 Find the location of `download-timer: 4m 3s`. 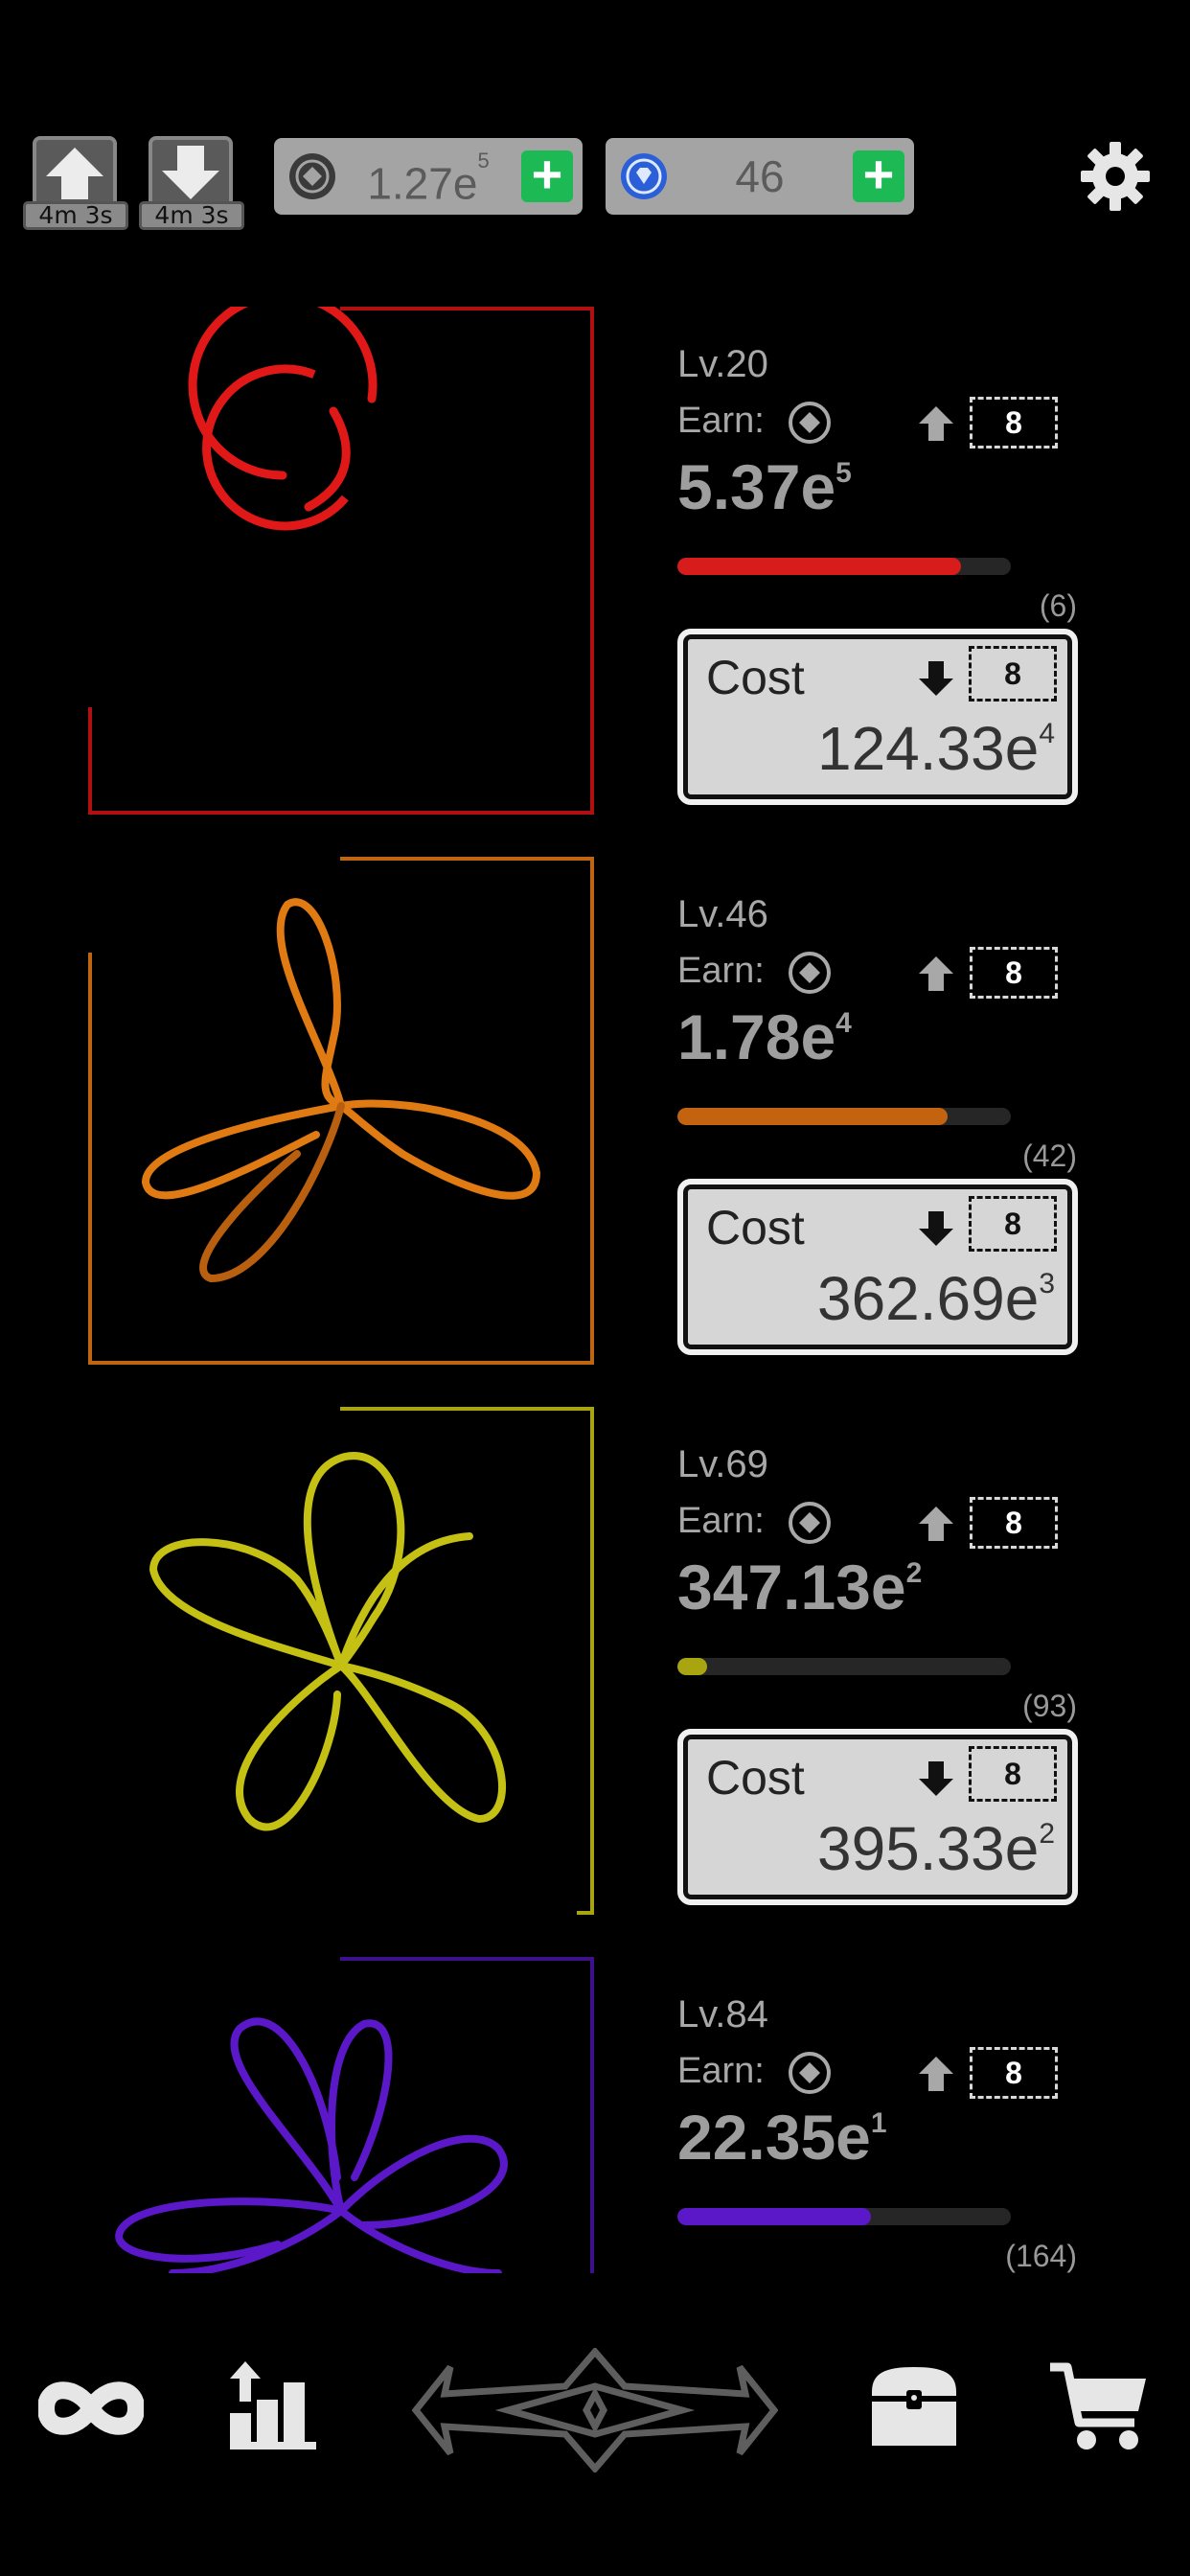

download-timer: 4m 3s is located at coordinates (191, 216).